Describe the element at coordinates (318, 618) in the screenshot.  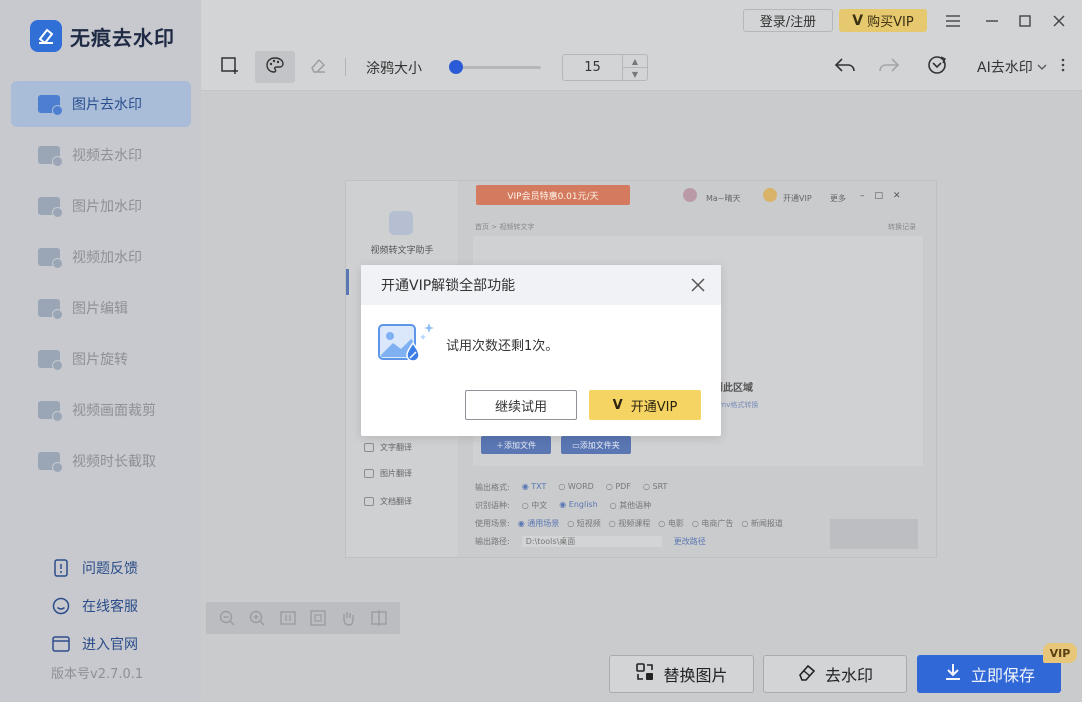
I see `fit-screen-icon` at that location.